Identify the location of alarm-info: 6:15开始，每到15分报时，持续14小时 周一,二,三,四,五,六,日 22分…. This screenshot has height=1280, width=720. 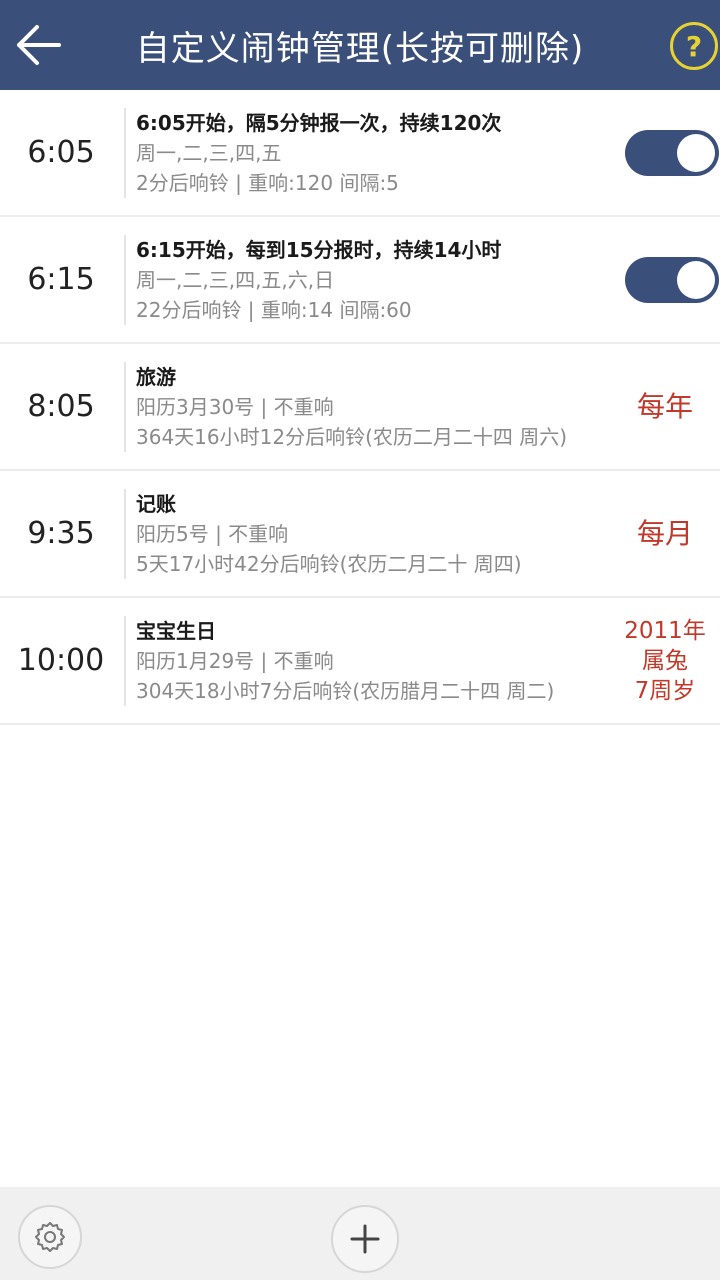
(381, 280).